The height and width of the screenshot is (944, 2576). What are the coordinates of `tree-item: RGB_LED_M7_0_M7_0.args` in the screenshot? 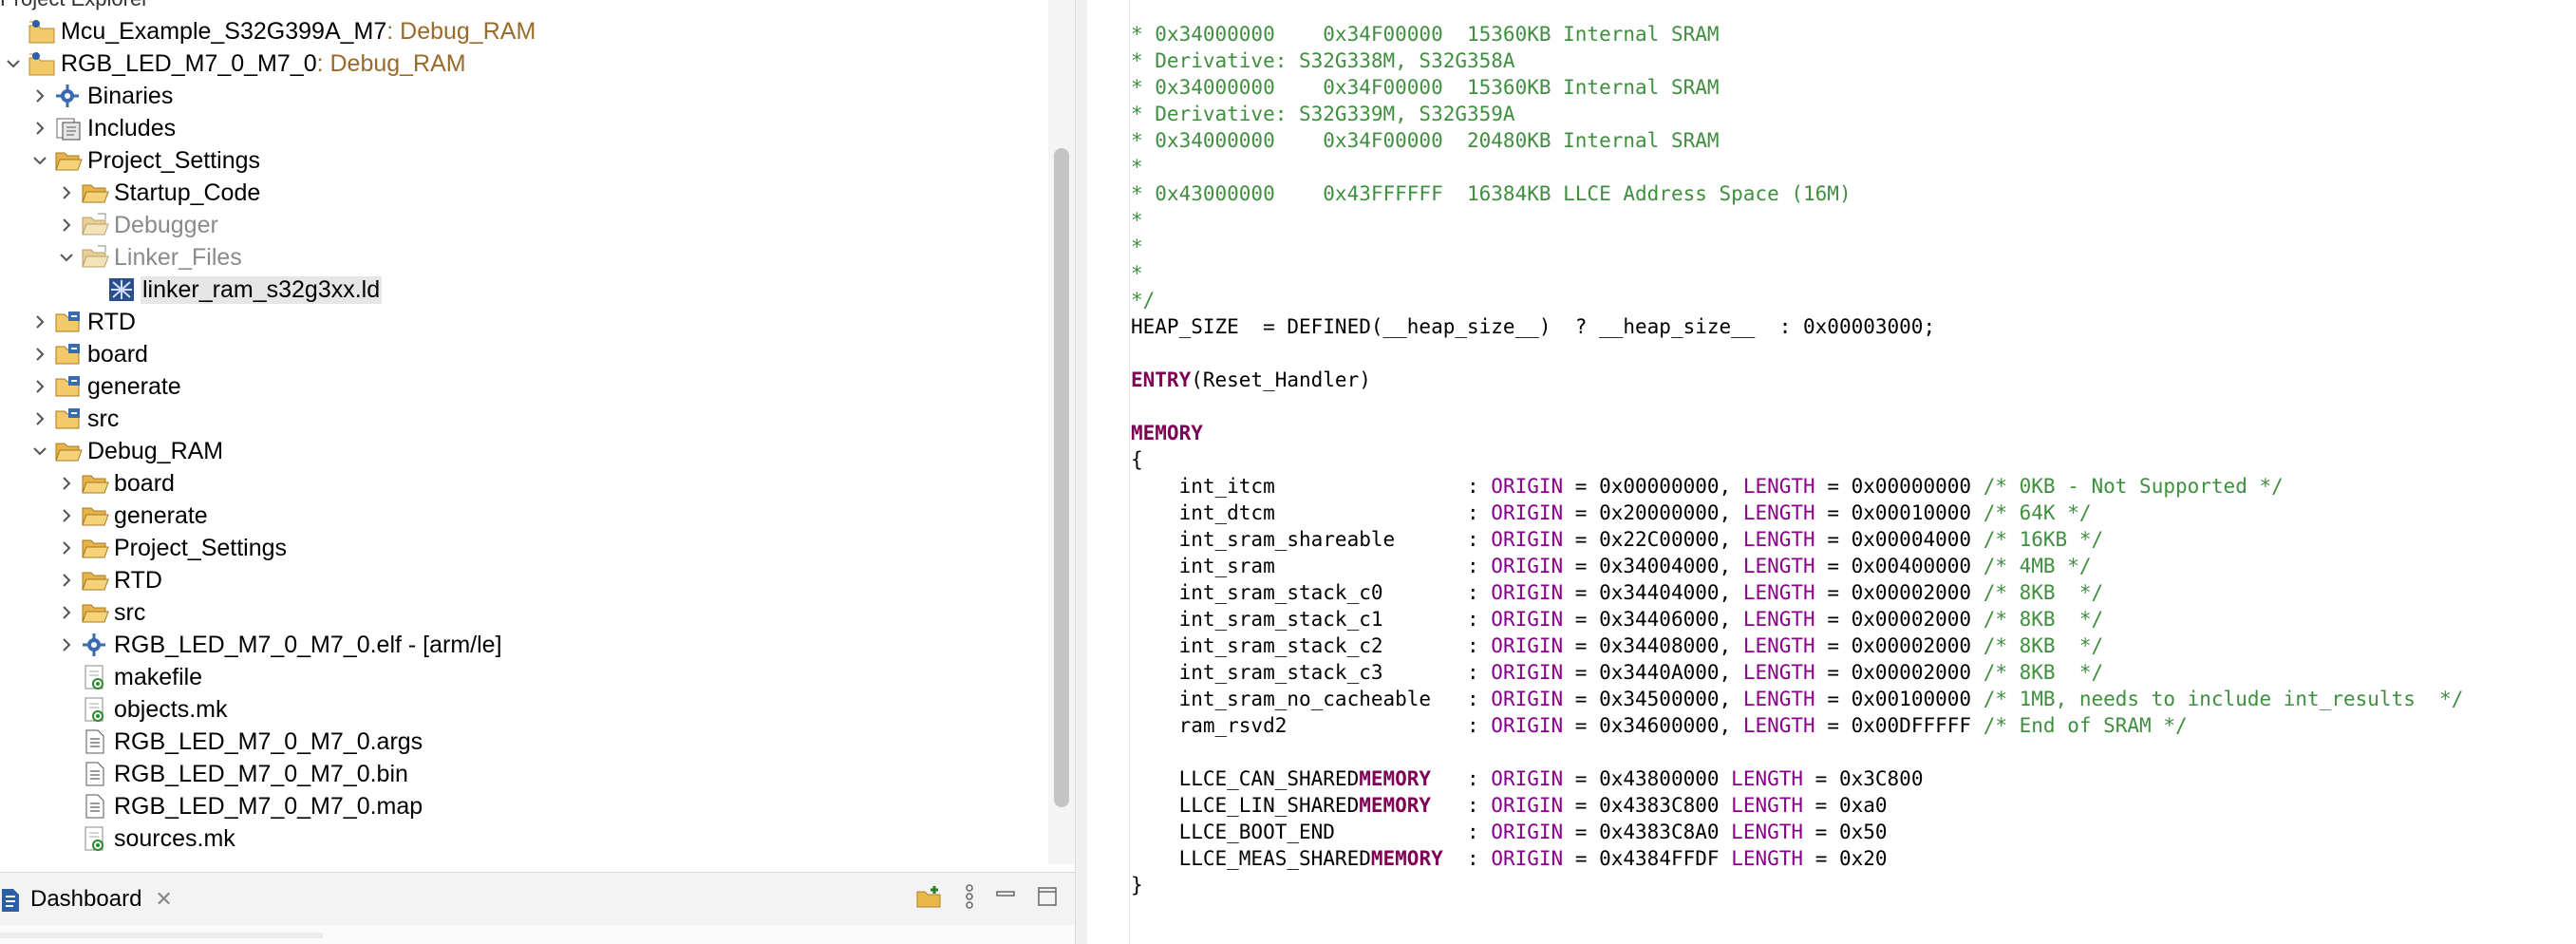 It's located at (238, 742).